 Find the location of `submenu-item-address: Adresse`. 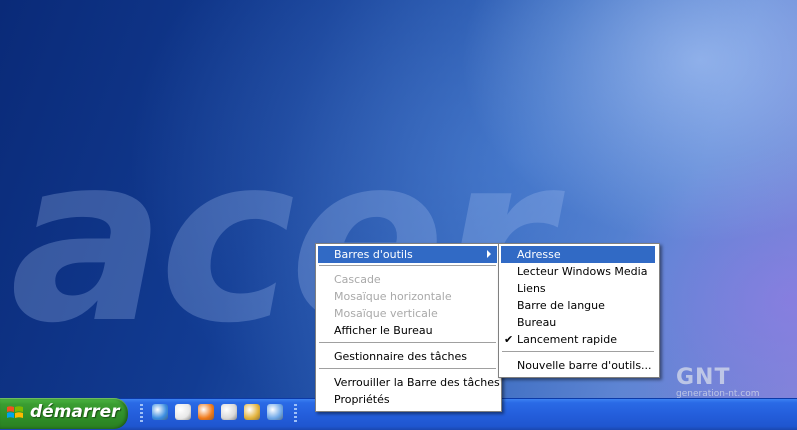

submenu-item-address: Adresse is located at coordinates (578, 254).